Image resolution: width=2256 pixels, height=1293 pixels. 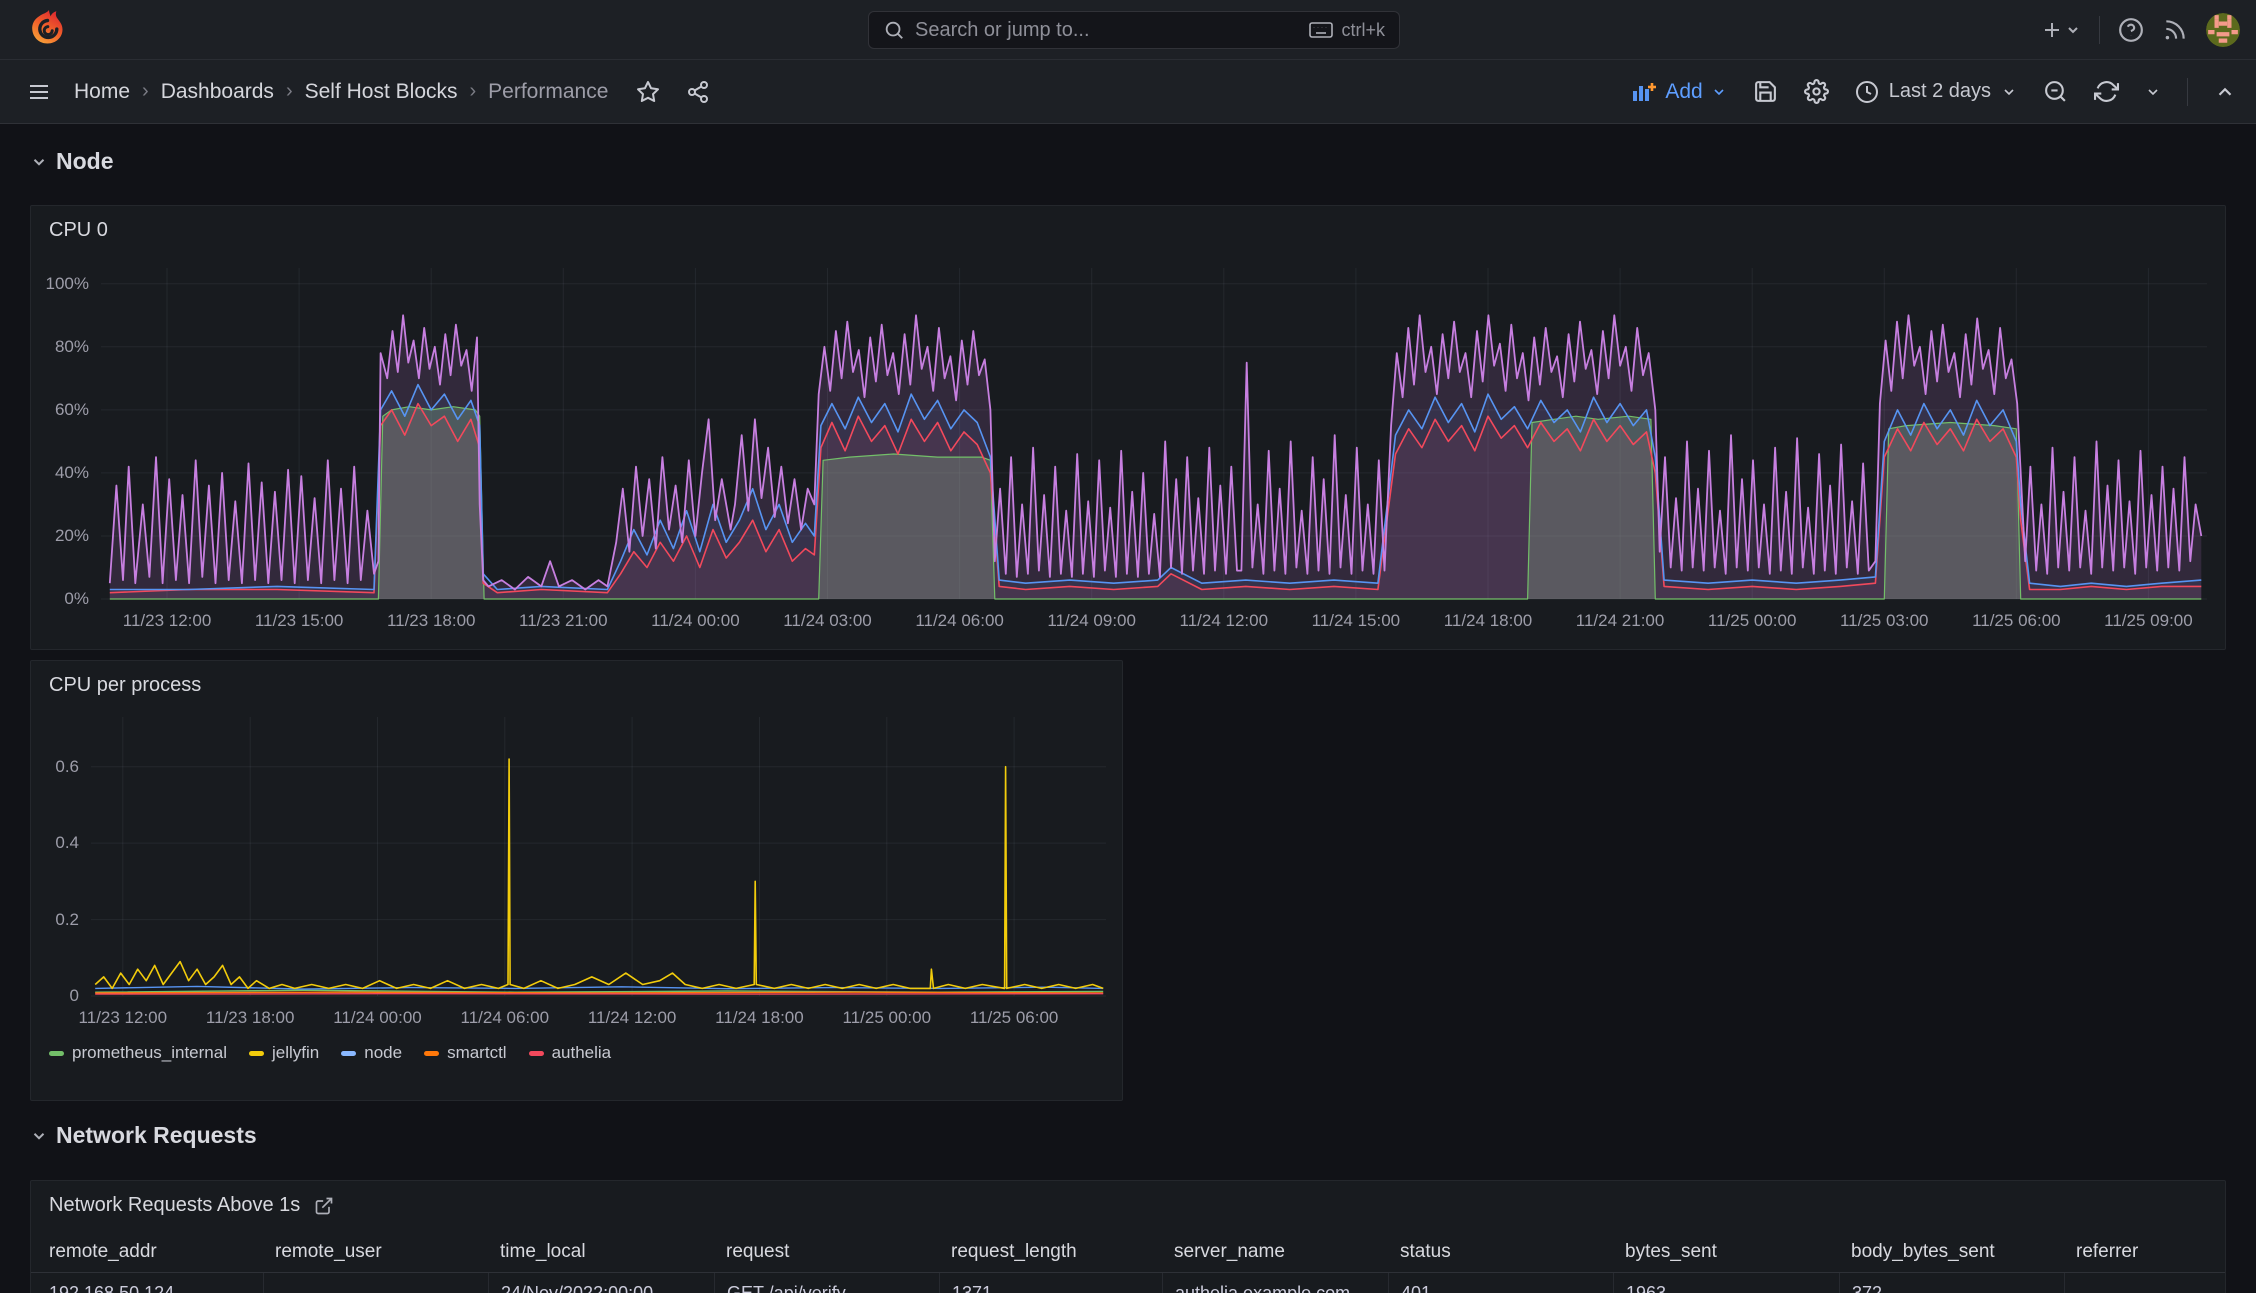 I want to click on table-cell-referrer, so click(x=2139, y=1283).